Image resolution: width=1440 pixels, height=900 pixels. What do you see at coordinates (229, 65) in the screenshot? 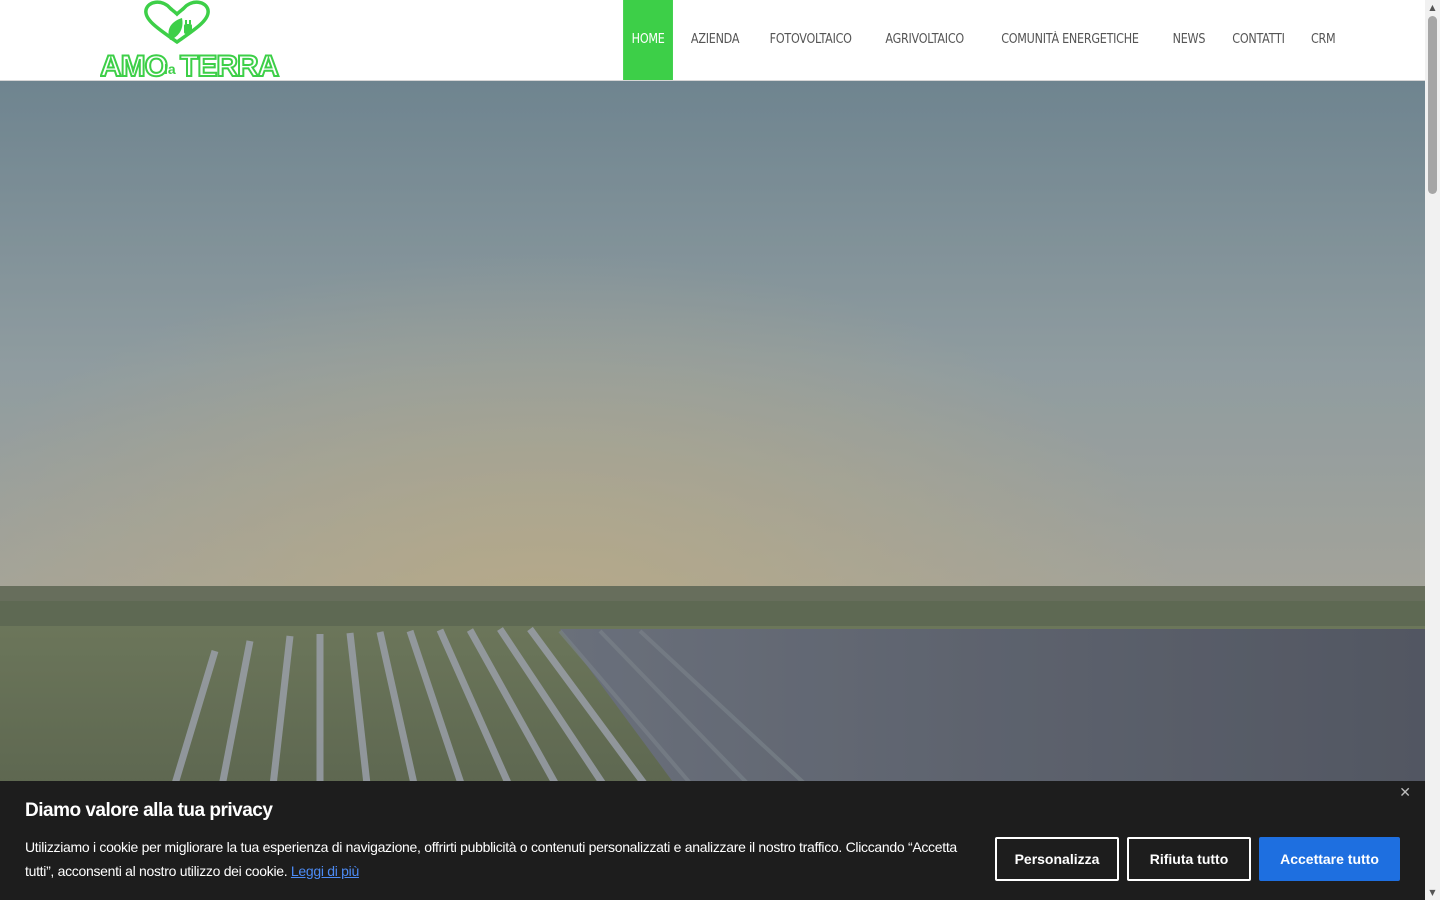
I see `svg-text: TERRA` at bounding box center [229, 65].